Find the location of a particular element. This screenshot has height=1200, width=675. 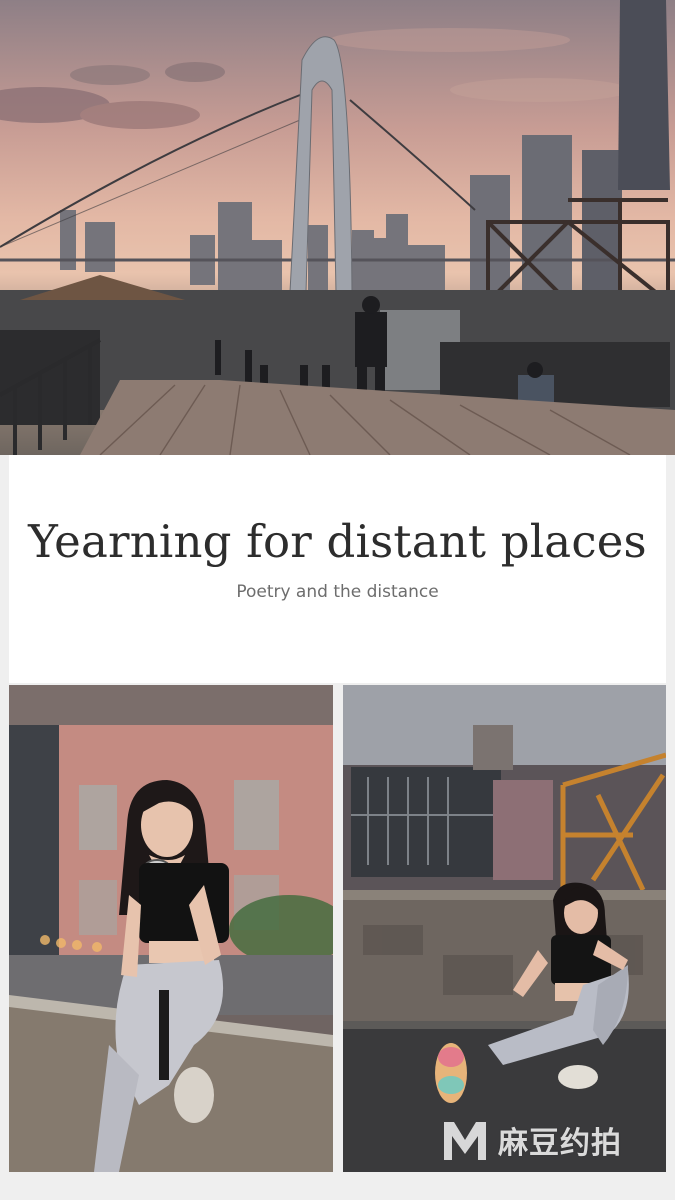

brand-logo-icon is located at coordinates (465, 1141).